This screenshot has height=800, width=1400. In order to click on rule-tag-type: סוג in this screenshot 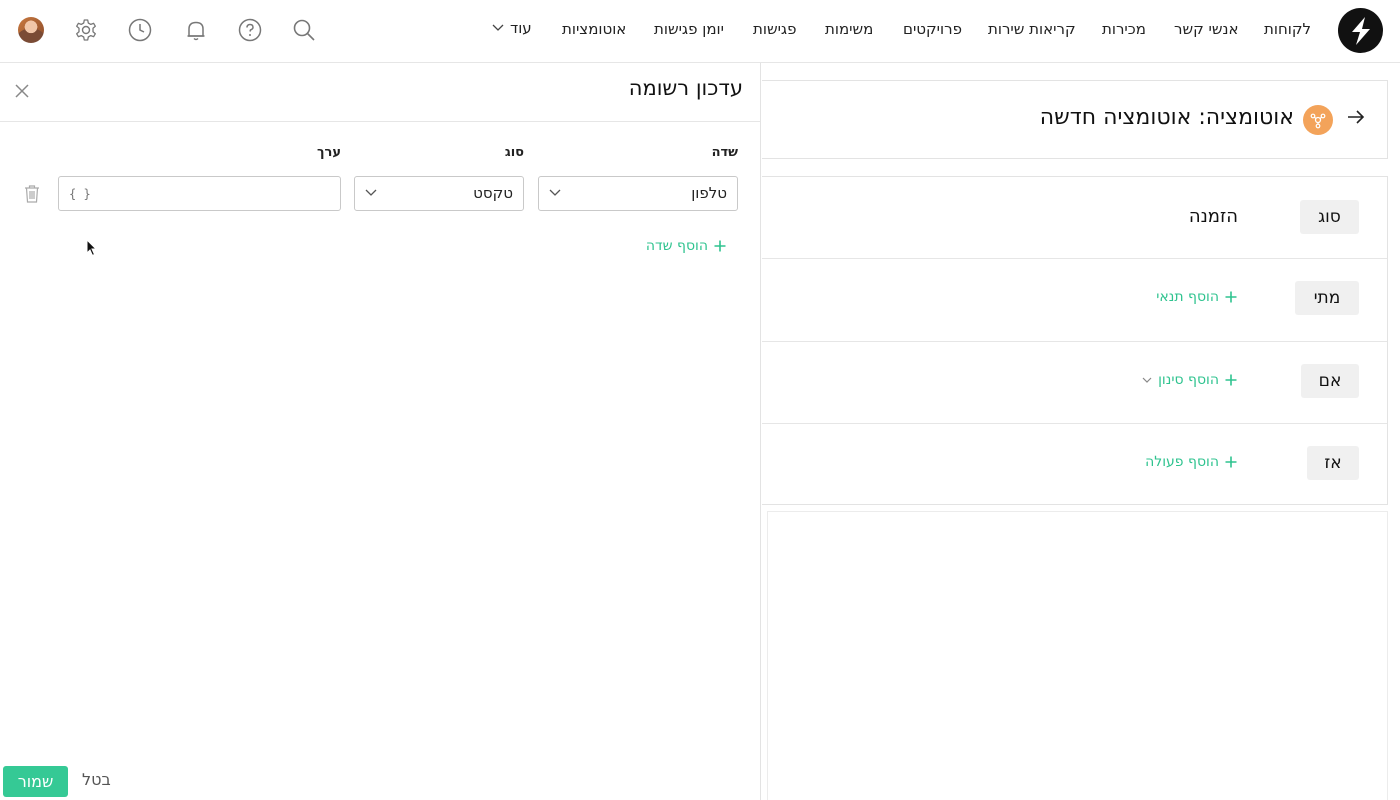, I will do `click(1329, 217)`.